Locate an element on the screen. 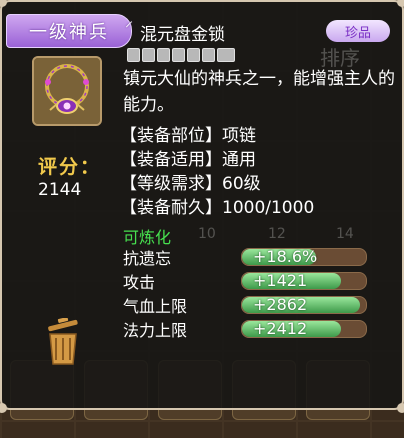 The image size is (404, 438). score-value: 2144 is located at coordinates (60, 190).